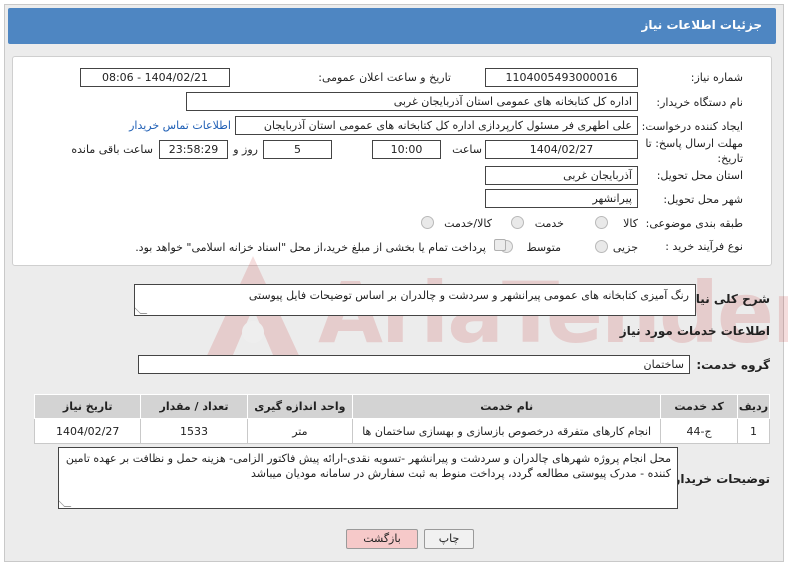 This screenshot has width=788, height=566. What do you see at coordinates (716, 77) in the screenshot?
I see `need-number-label: شماره نیاز:` at bounding box center [716, 77].